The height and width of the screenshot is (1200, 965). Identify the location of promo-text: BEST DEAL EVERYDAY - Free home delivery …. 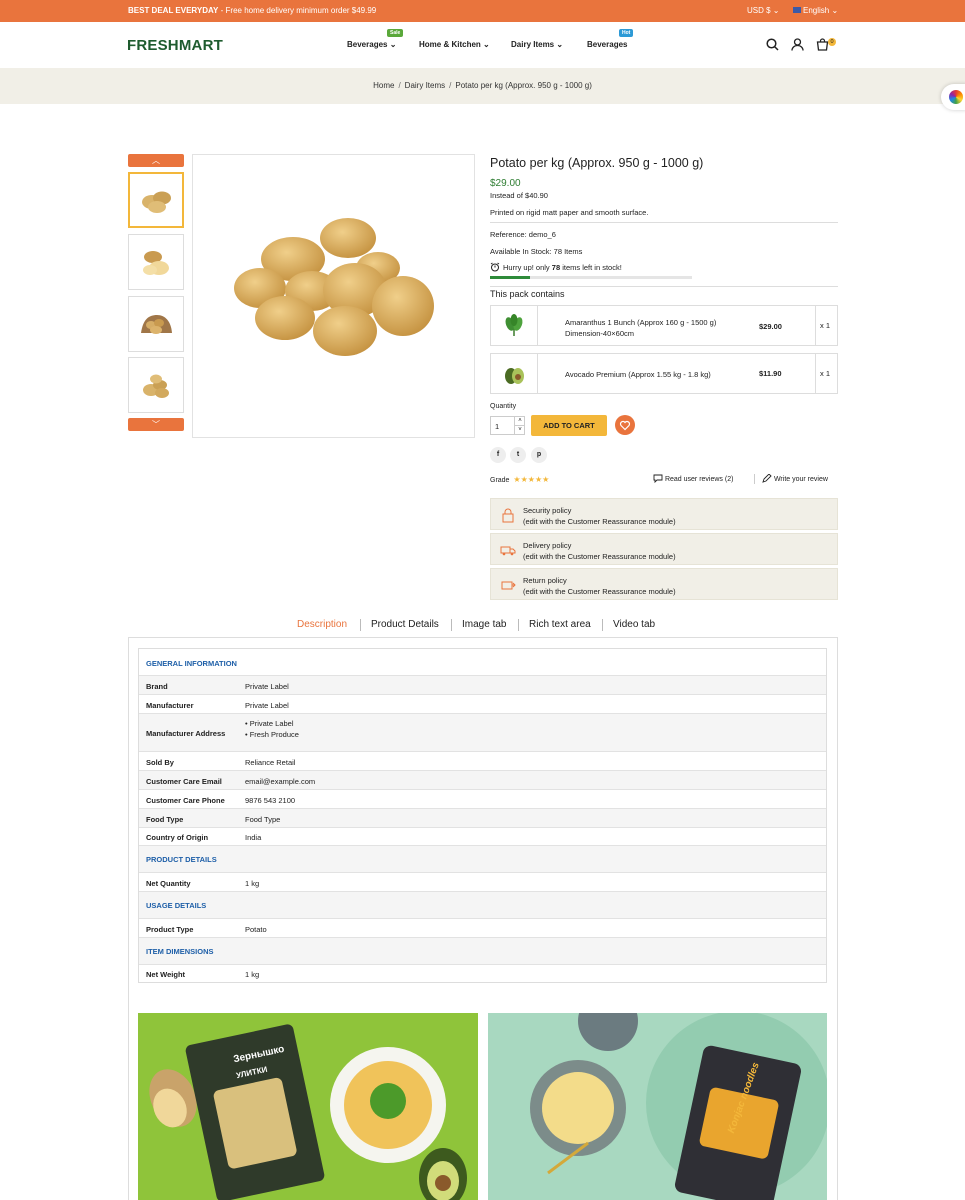
(252, 10).